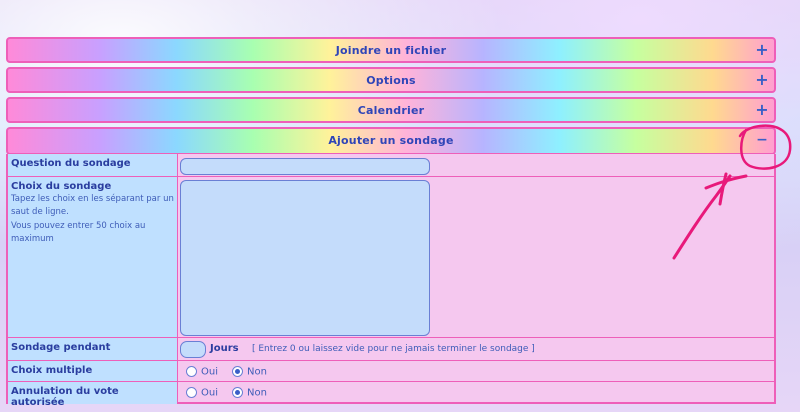 The width and height of the screenshot is (800, 412). Describe the element at coordinates (391, 371) in the screenshot. I see `poll-multiple-row: Choix multiple Oui Non` at that location.